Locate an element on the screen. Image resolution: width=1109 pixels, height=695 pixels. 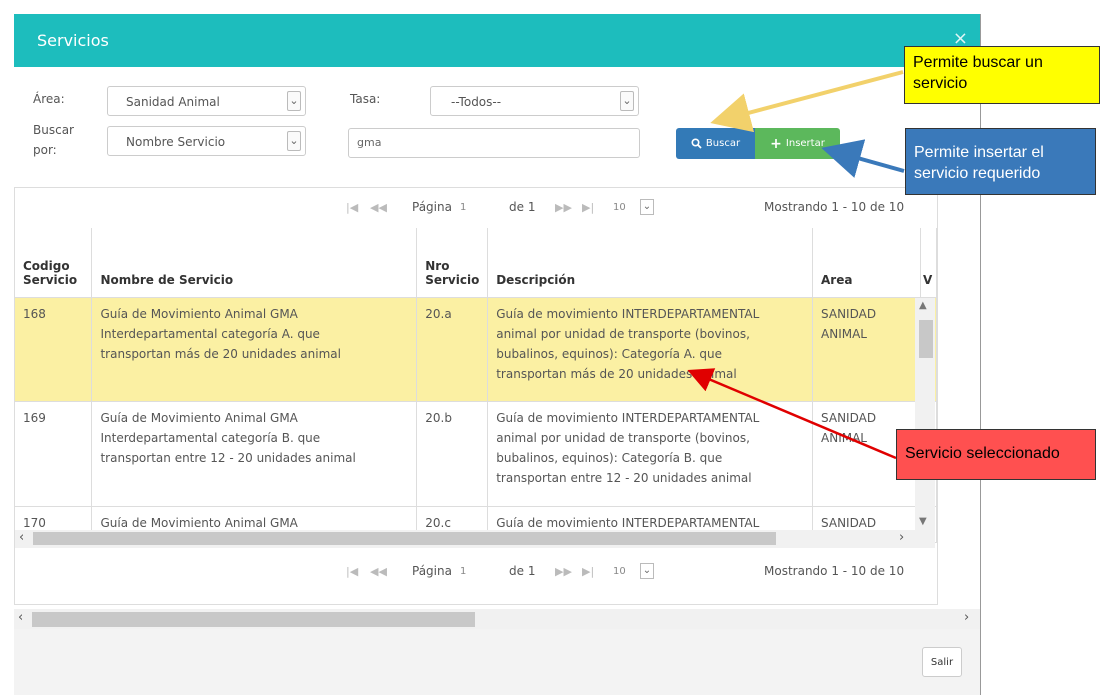
callout-seleccionado: Servicio seleccionado is located at coordinates (996, 454).